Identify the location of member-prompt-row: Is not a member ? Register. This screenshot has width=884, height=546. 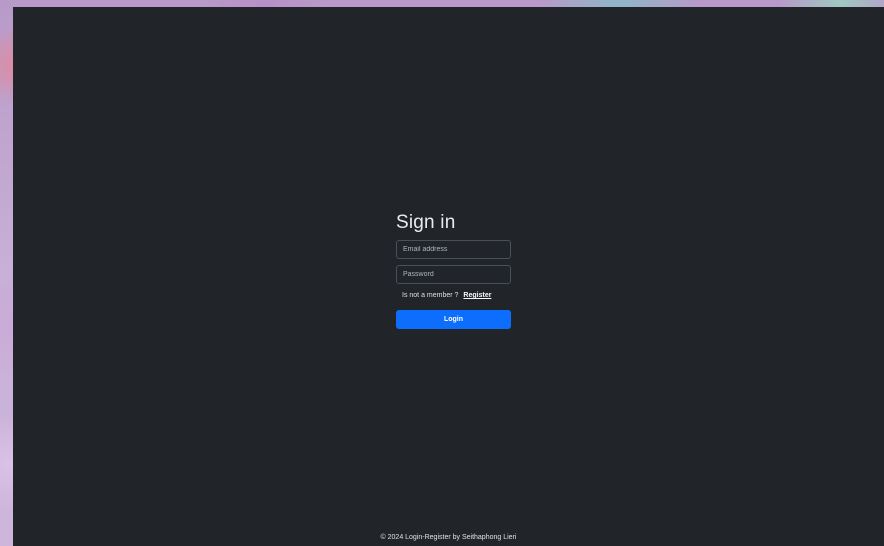
(457, 296).